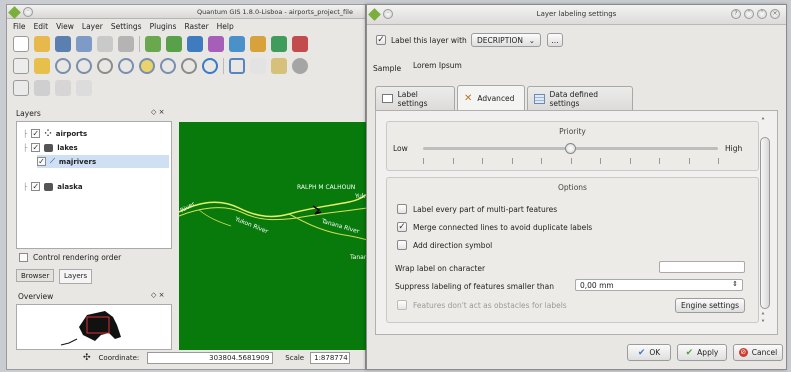 The image size is (791, 372). Describe the element at coordinates (300, 66) in the screenshot. I see `plugin-manager-icon` at that location.